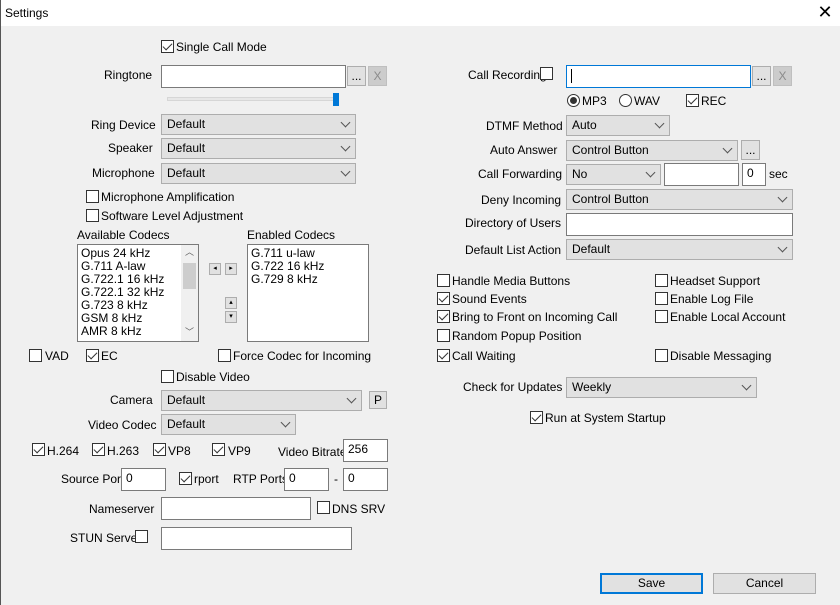  I want to click on ringtone-volume-thumb, so click(336, 99).